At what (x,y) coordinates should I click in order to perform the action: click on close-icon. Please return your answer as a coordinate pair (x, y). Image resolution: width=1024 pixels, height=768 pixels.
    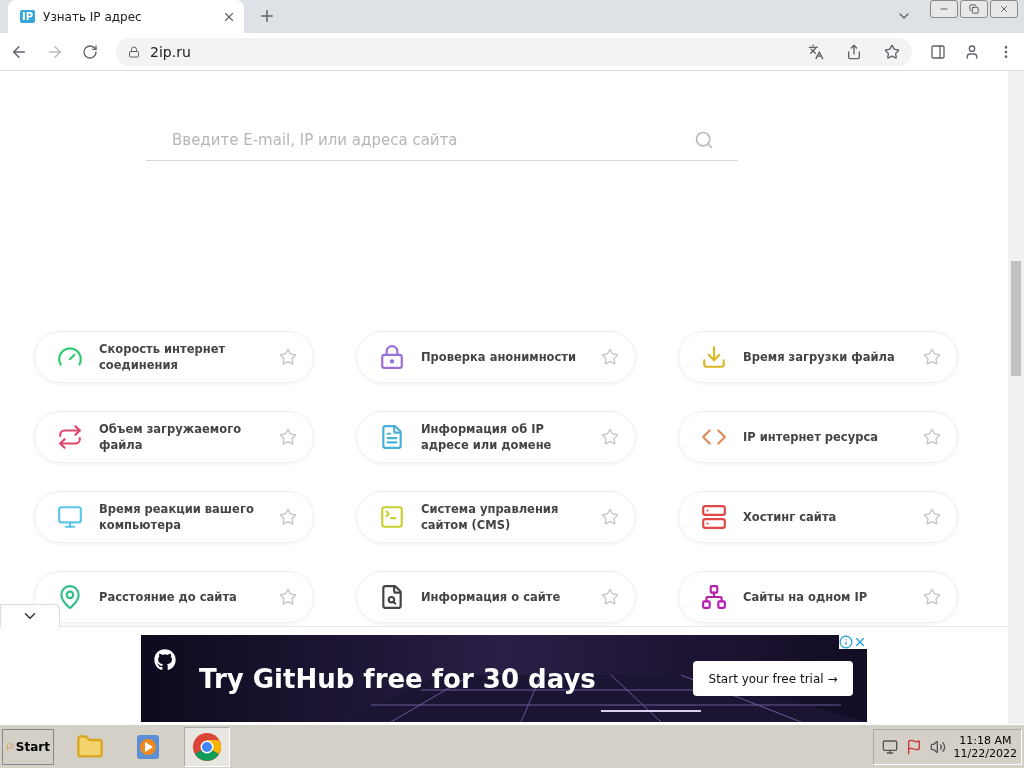
    Looking at the image, I should click on (1004, 9).